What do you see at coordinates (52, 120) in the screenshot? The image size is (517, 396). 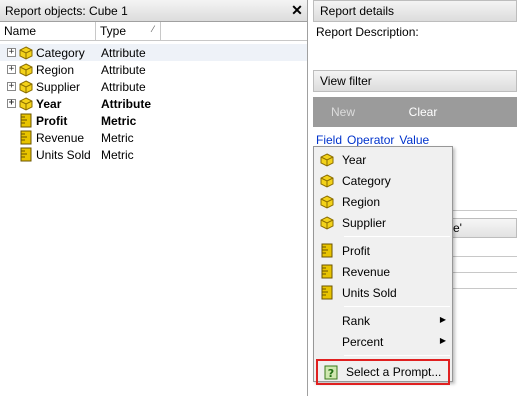 I see `object-name: Profit` at bounding box center [52, 120].